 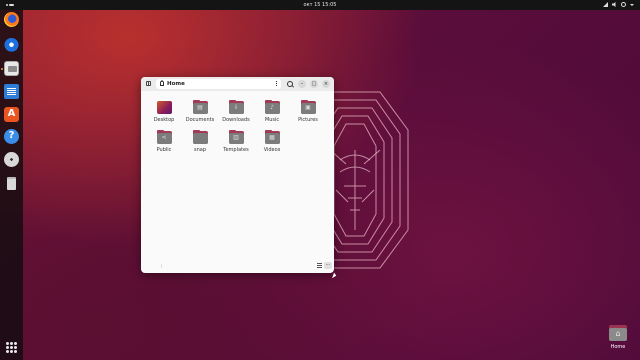 I want to click on top-bar: окт 15 15:05, so click(x=320, y=5).